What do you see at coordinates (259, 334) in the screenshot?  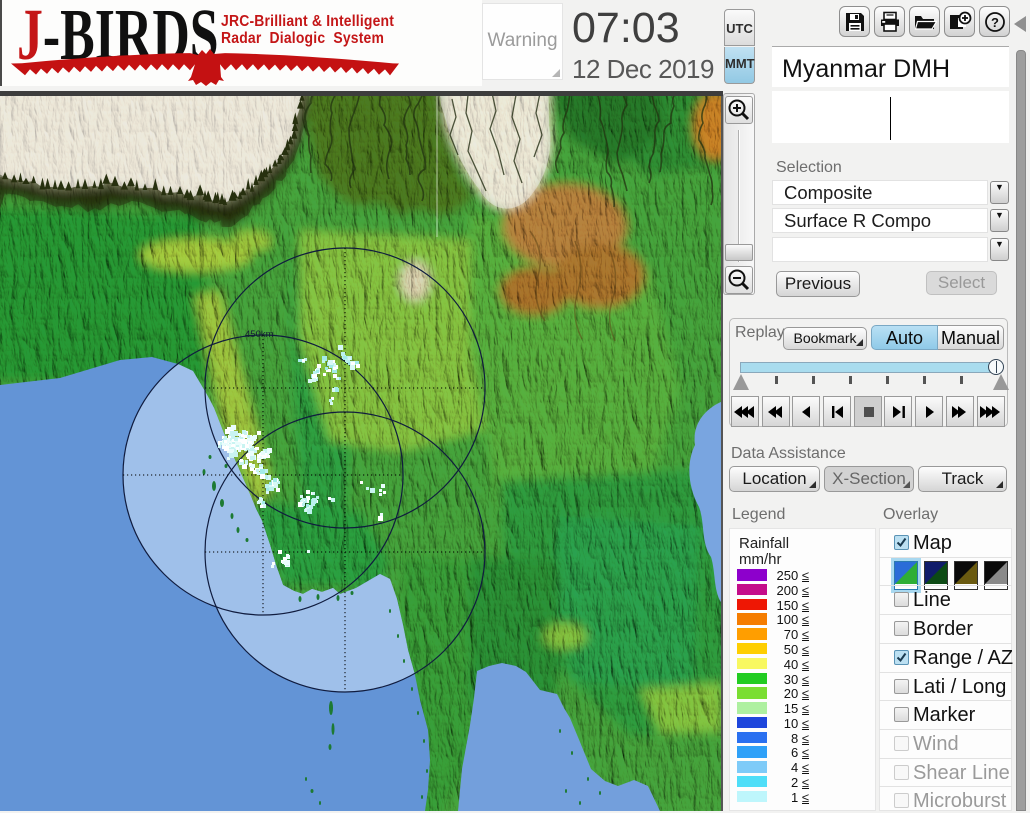 I see `svg-text: 450km` at bounding box center [259, 334].